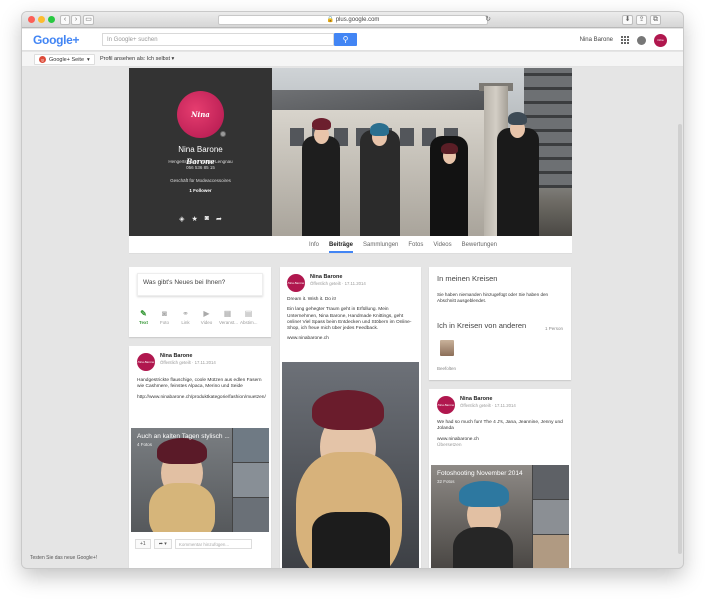 The image size is (705, 601). I want to click on google-plus-logo: Google+, so click(56, 40).